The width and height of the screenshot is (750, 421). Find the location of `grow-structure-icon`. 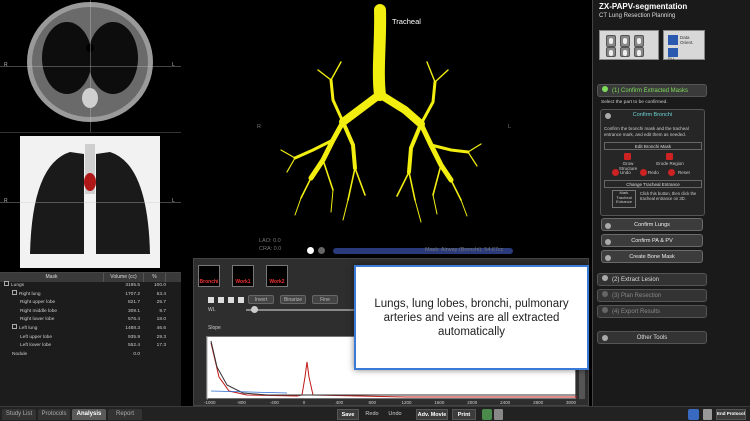

grow-structure-icon is located at coordinates (627, 156).